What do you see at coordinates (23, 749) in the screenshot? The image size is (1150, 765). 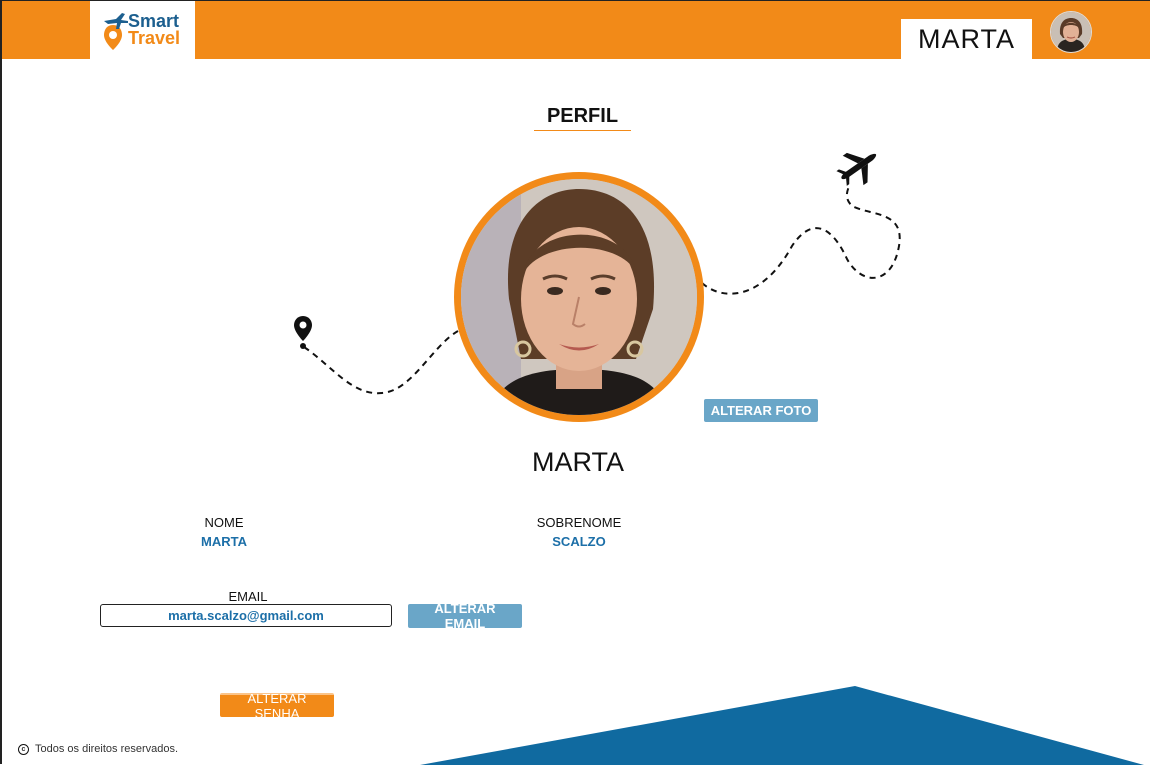 I see `copyright-icon: c` at bounding box center [23, 749].